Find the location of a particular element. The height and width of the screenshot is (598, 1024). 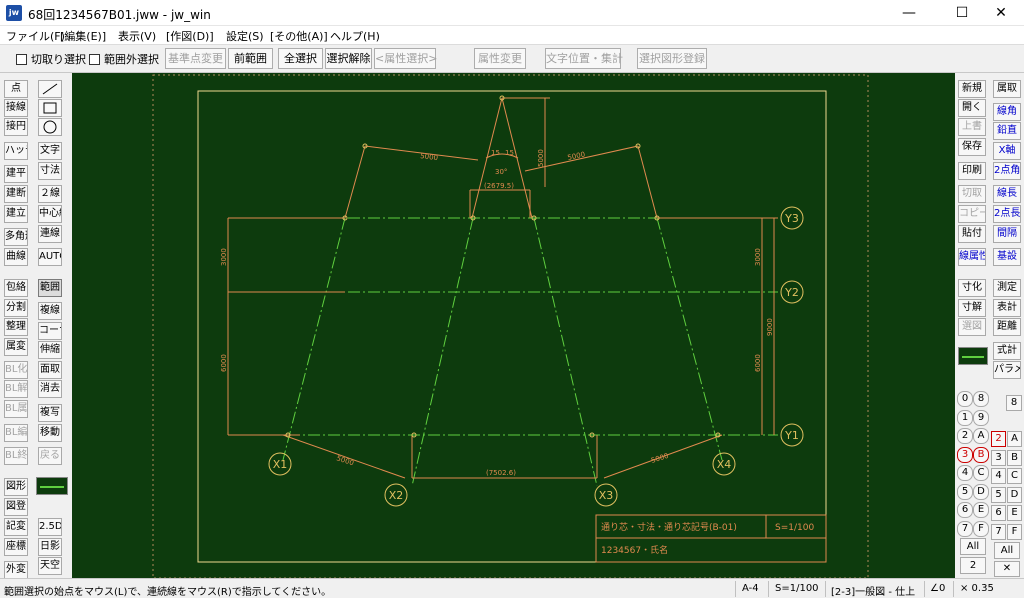

sky-factor-tool: 天空 is located at coordinates (50, 566).